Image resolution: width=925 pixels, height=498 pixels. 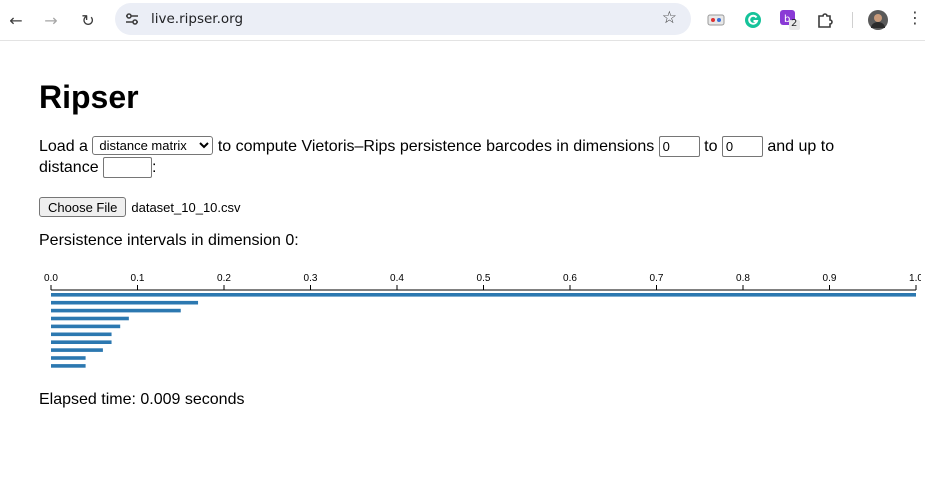 What do you see at coordinates (915, 17) in the screenshot?
I see `browser-menu-icon: ⋮` at bounding box center [915, 17].